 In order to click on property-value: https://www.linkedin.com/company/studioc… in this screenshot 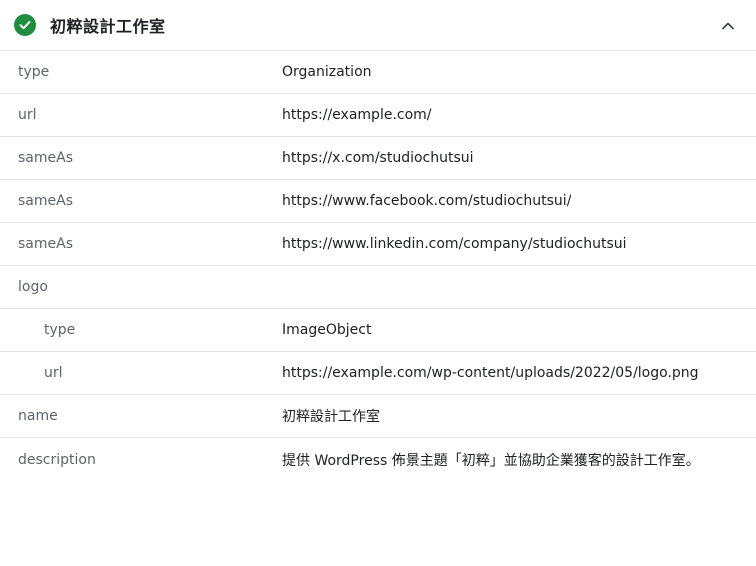, I will do `click(454, 244)`.